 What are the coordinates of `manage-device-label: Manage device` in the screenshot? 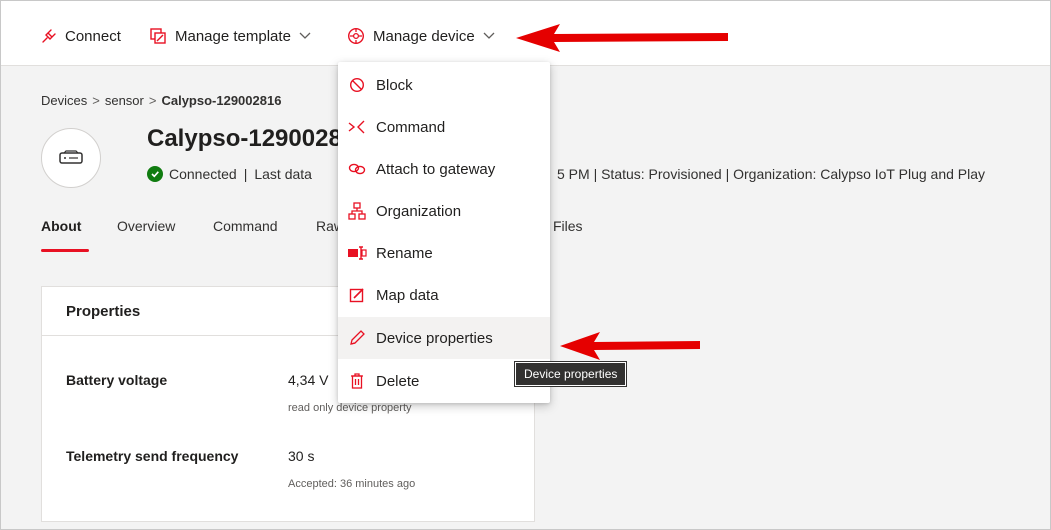 It's located at (424, 36).